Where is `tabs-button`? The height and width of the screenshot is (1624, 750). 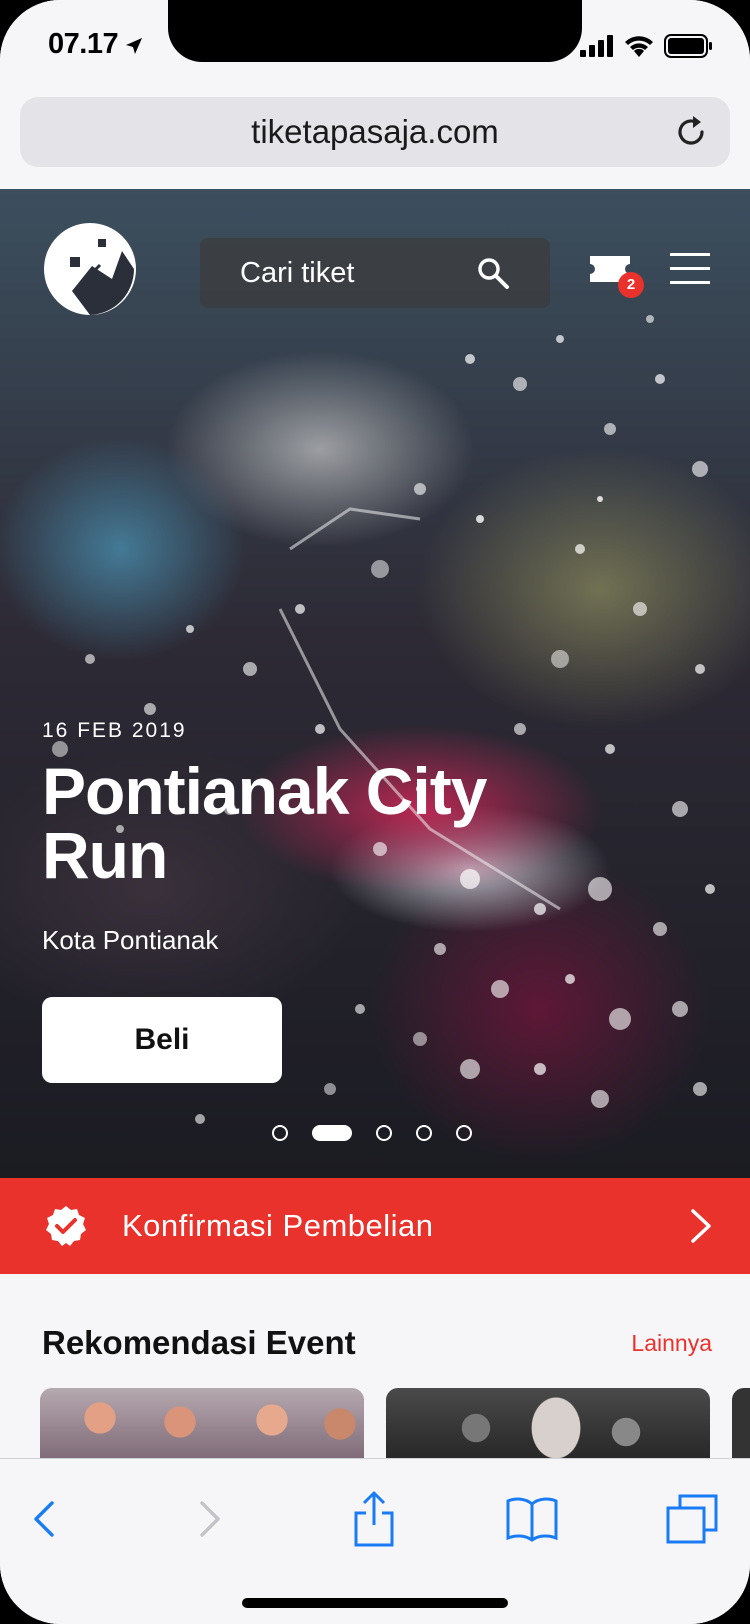 tabs-button is located at coordinates (692, 1519).